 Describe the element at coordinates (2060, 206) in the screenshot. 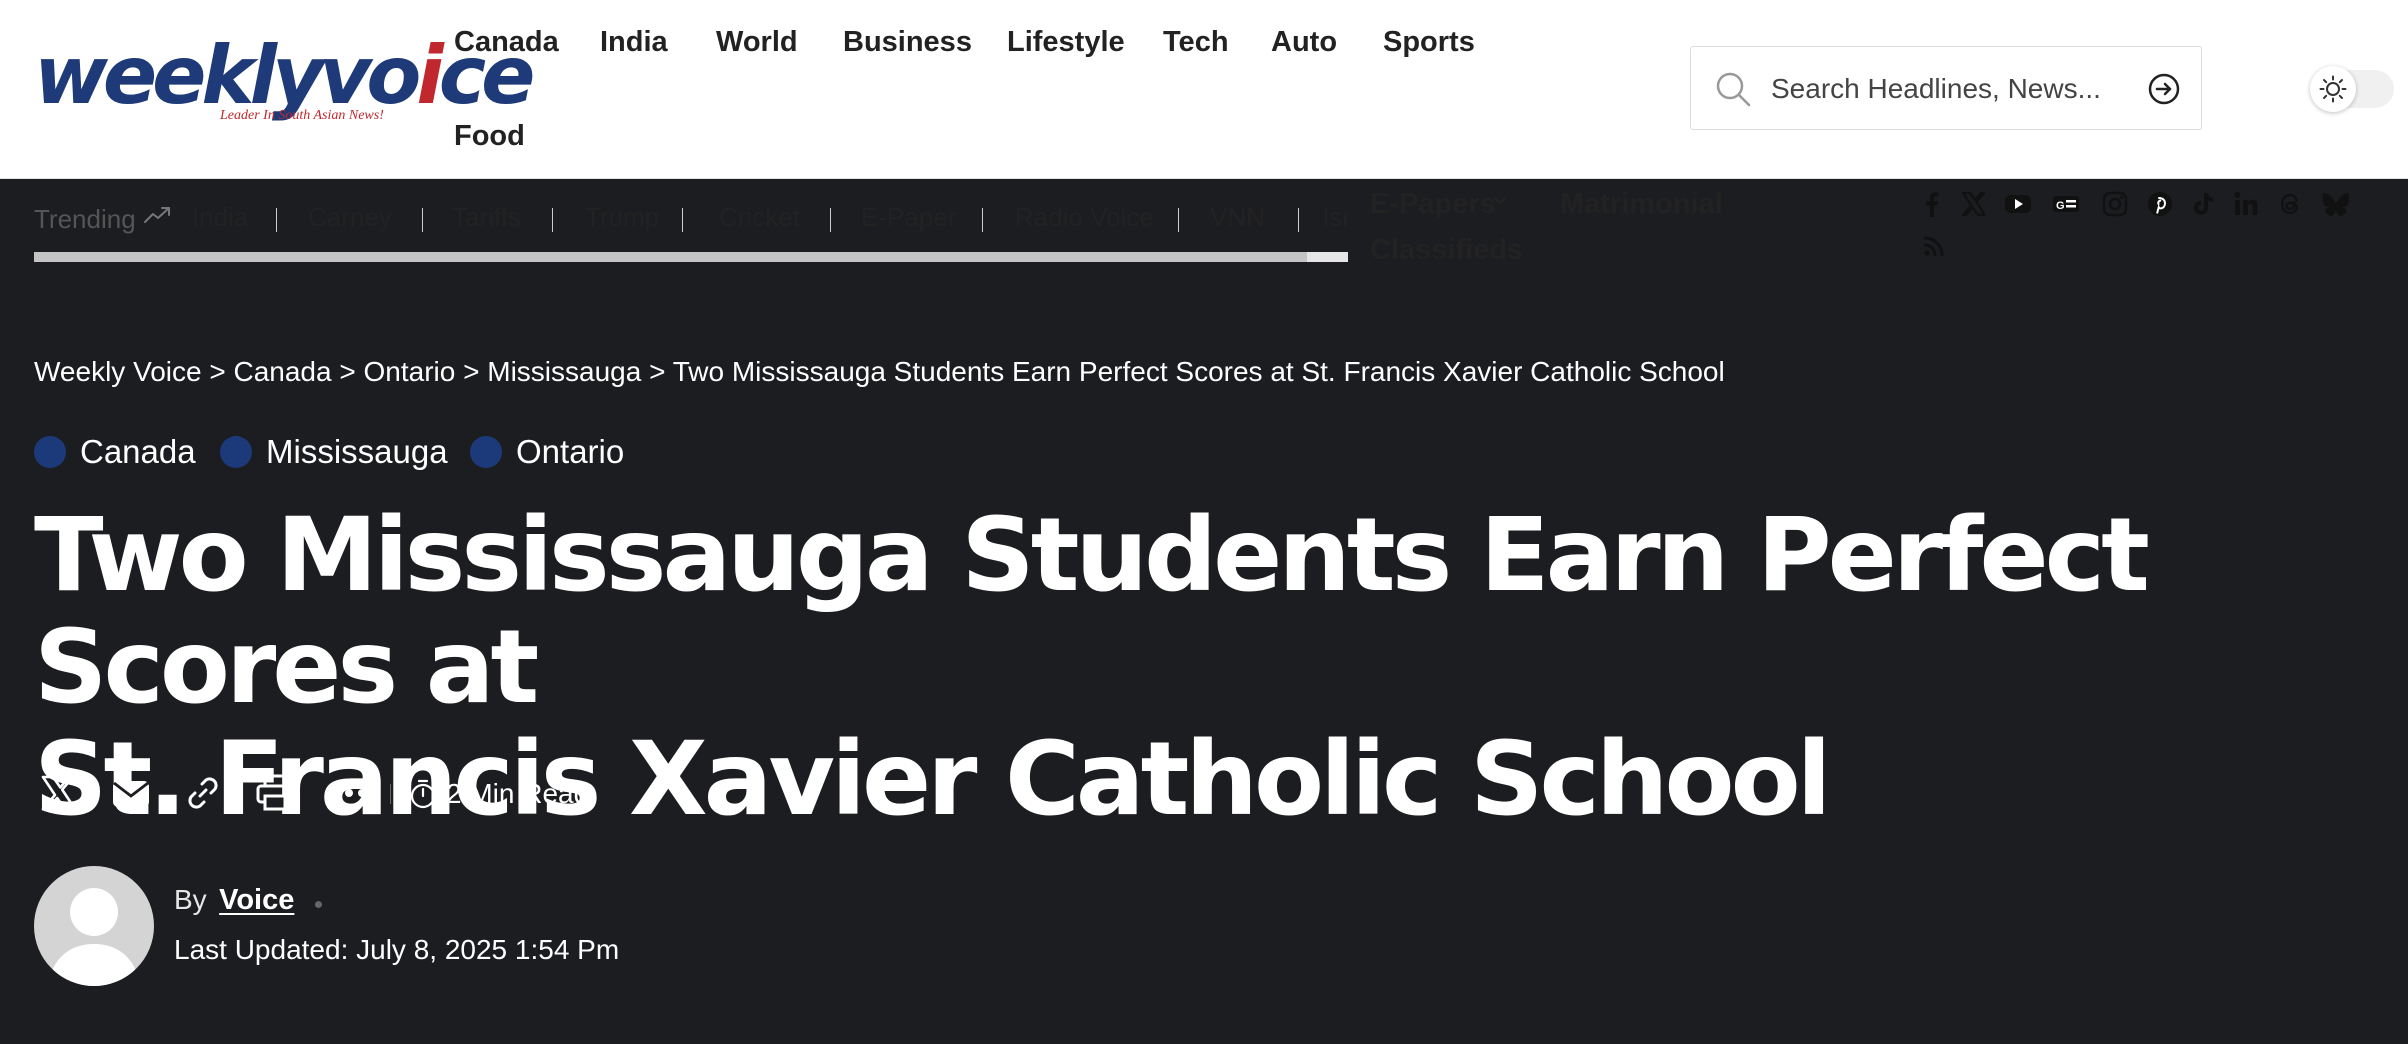

I see `svg-text: G` at that location.